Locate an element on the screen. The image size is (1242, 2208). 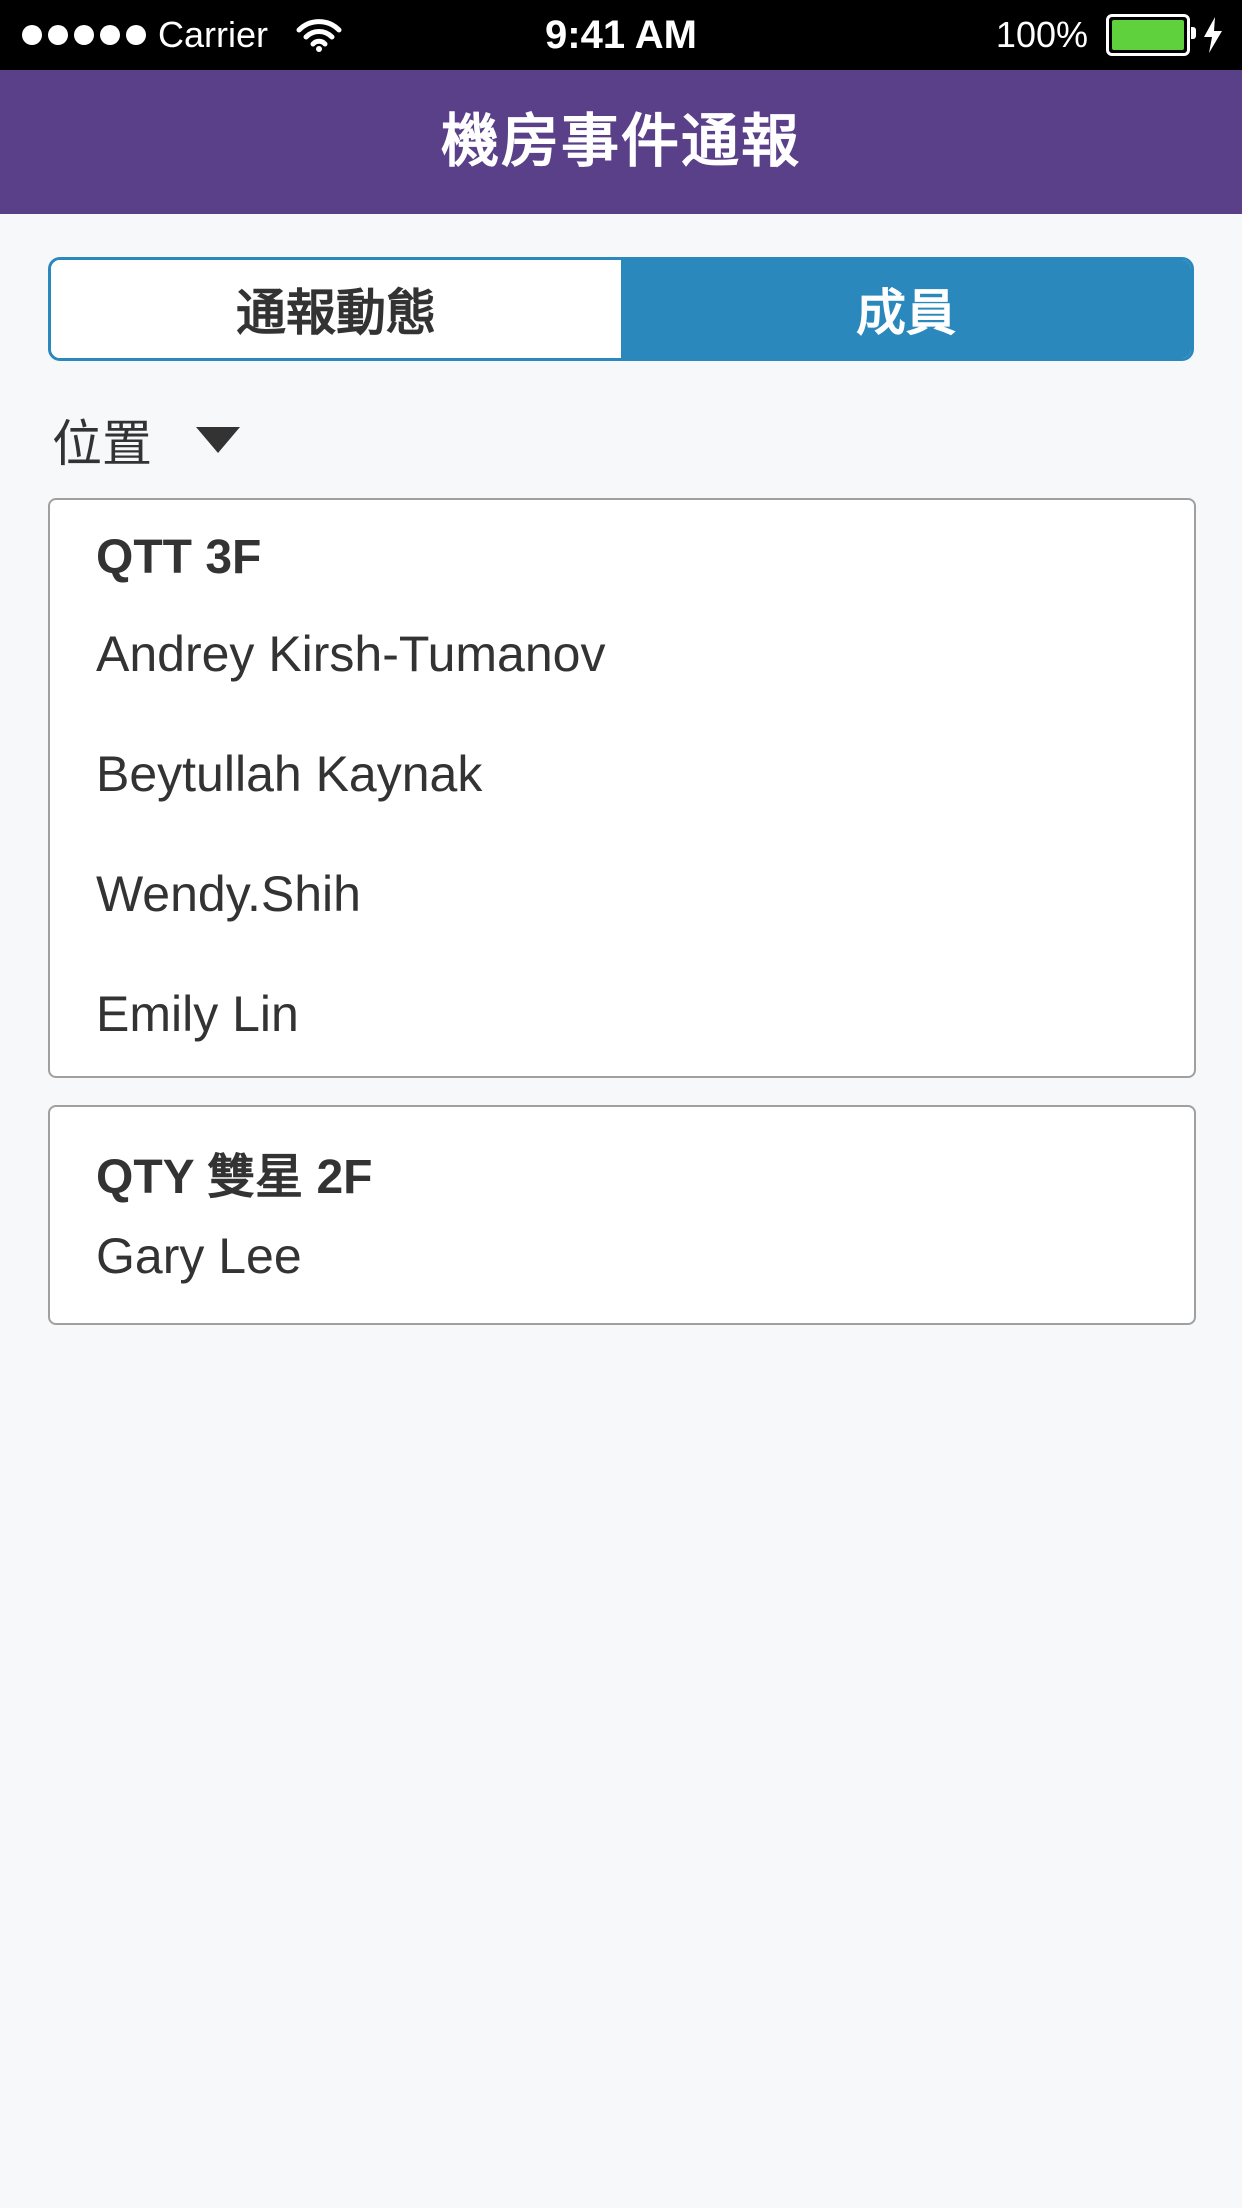
location-group-card: QTY 雙星 2F Gary Lee is located at coordinates (622, 1215).